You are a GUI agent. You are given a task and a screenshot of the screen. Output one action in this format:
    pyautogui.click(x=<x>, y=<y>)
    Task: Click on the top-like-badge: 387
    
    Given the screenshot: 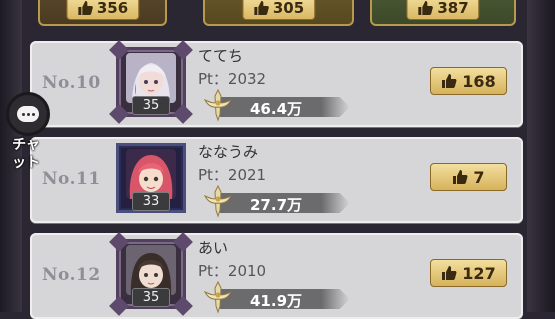 What is the action you would take?
    pyautogui.click(x=443, y=10)
    